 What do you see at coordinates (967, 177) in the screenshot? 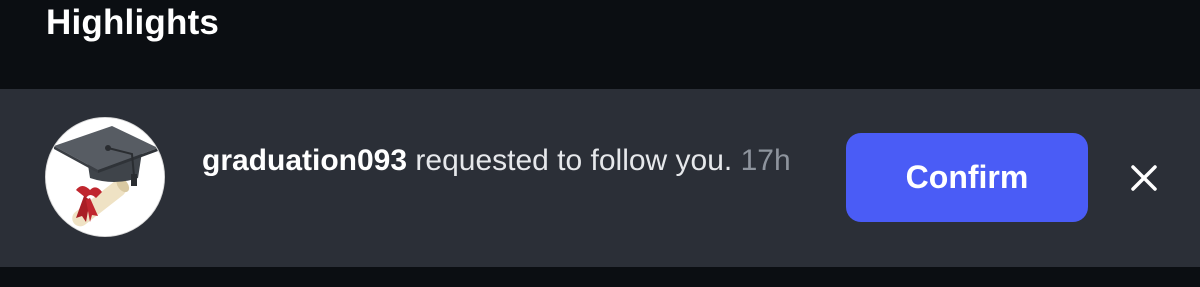
I see `confirm-button: Confirm` at bounding box center [967, 177].